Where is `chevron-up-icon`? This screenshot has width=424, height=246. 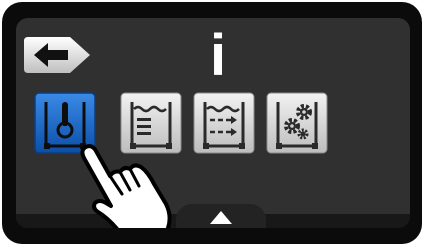 chevron-up-icon is located at coordinates (221, 217).